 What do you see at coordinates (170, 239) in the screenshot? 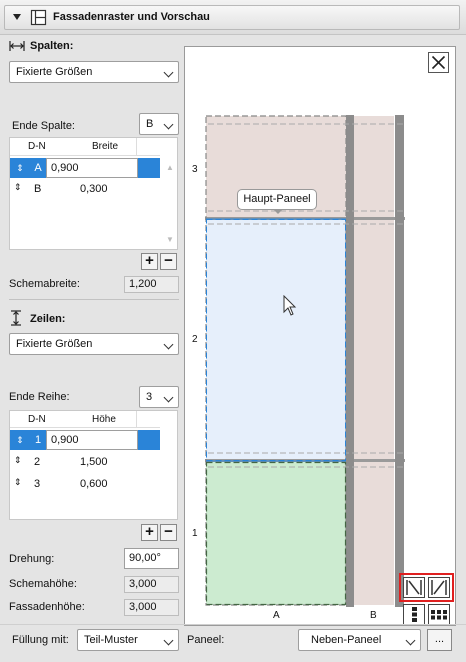
I see `scroll-down-icon: ▼` at bounding box center [170, 239].